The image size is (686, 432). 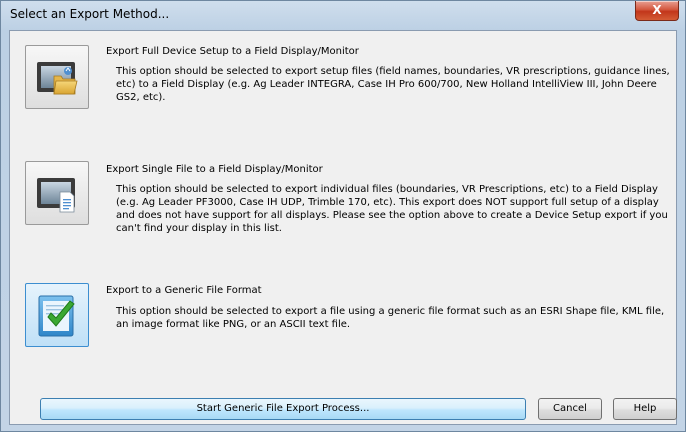 I want to click on document-checkmark-icon, so click(x=56, y=316).